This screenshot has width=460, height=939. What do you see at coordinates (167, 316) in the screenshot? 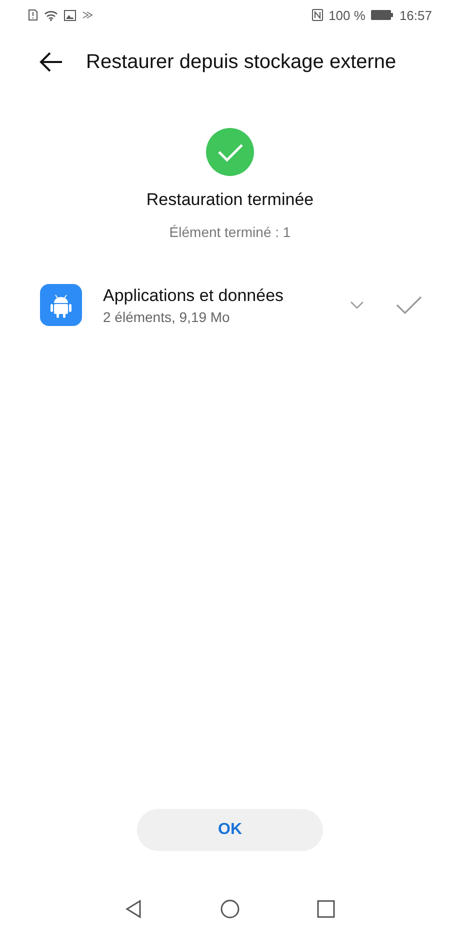
I see `item-detail: 2 éléments, 9,19 Mo` at bounding box center [167, 316].